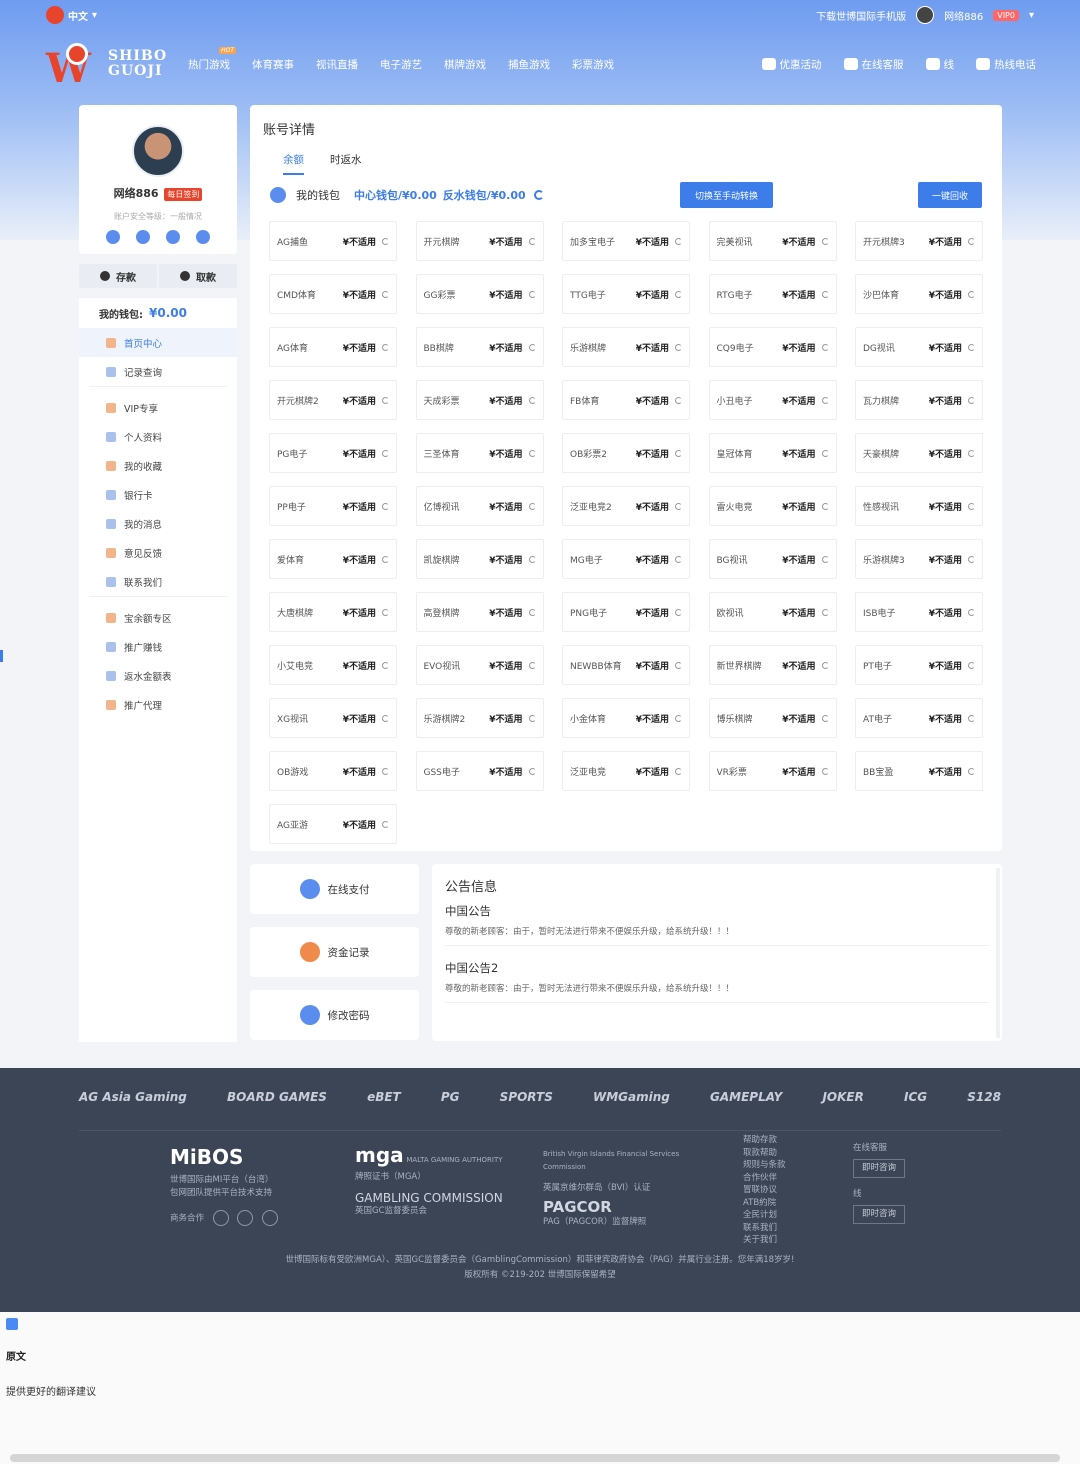  I want to click on footer-link: 冒联协议, so click(788, 1190).